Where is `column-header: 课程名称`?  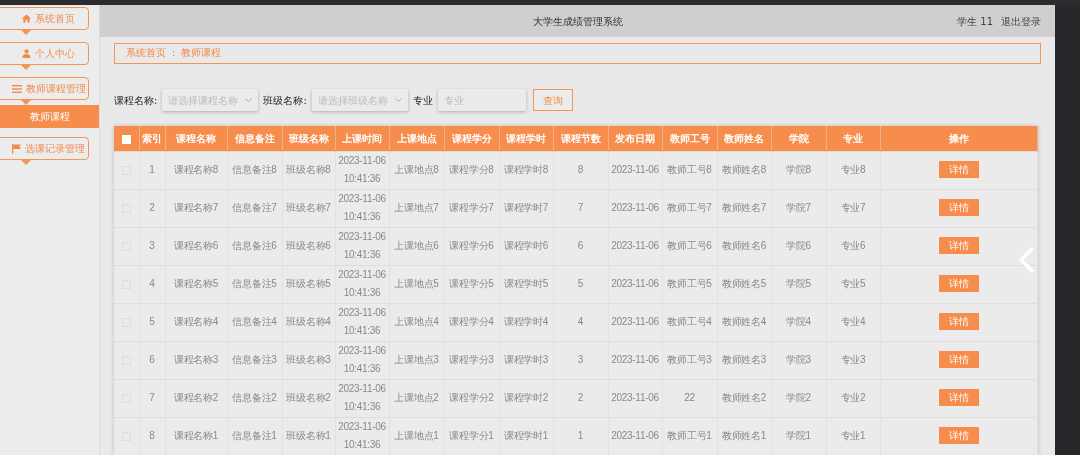
column-header: 课程名称 is located at coordinates (196, 138).